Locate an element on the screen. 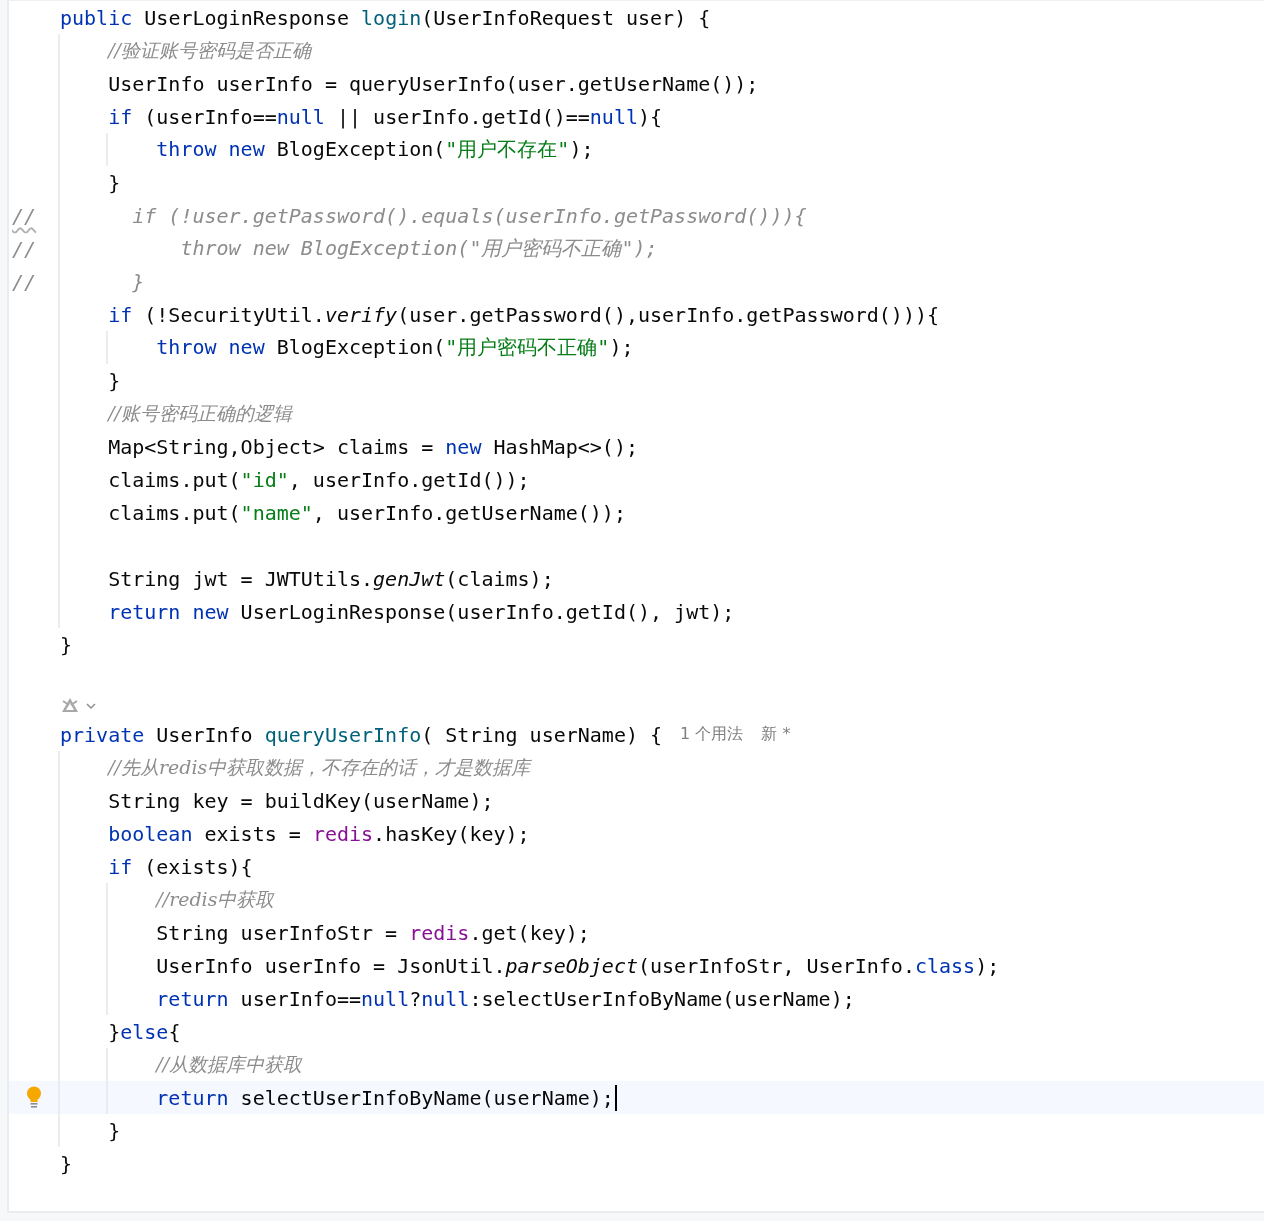 The image size is (1264, 1221). code-line: String jwt = JWTUtils.genJwt(claims); is located at coordinates (331, 578).